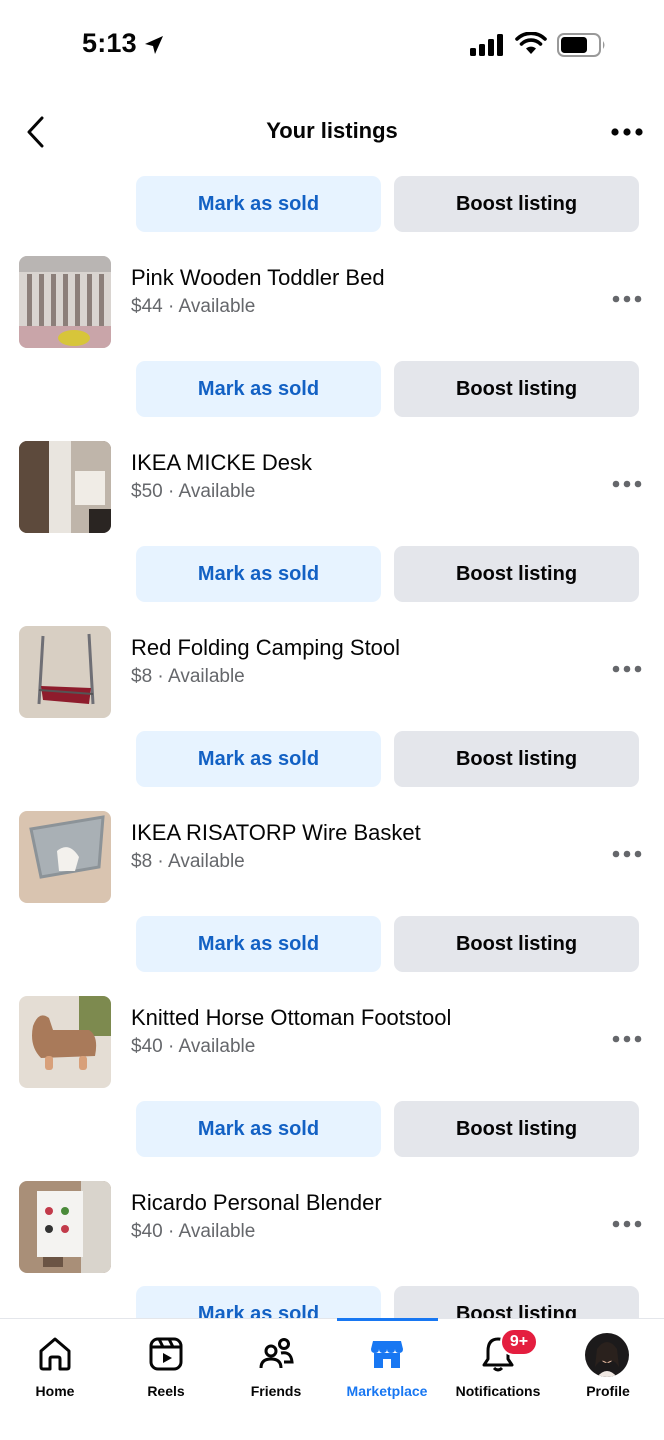  I want to click on wifi-icon, so click(531, 43).